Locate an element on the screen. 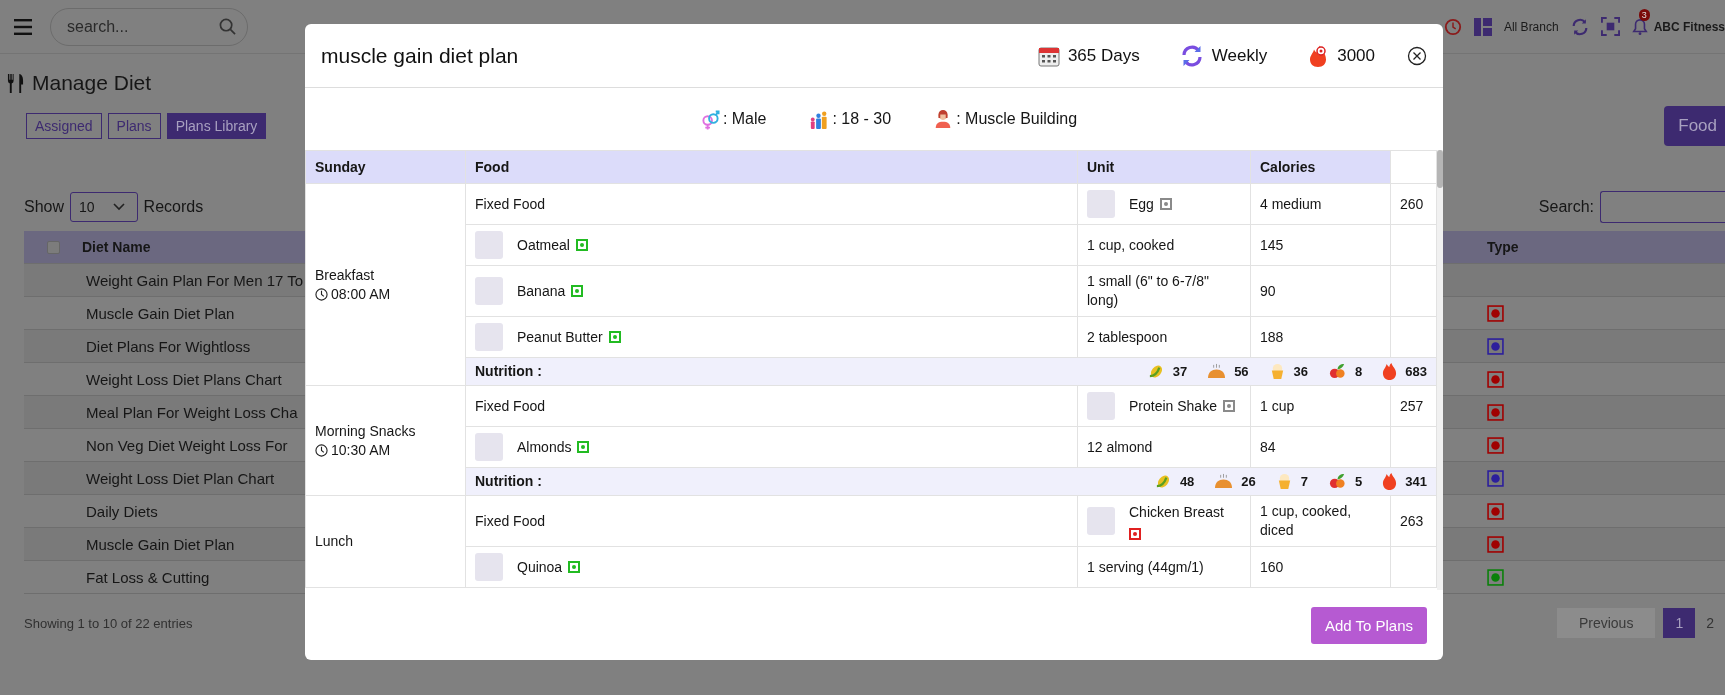 The width and height of the screenshot is (1725, 695). nutrient-value: 56 is located at coordinates (1241, 372).